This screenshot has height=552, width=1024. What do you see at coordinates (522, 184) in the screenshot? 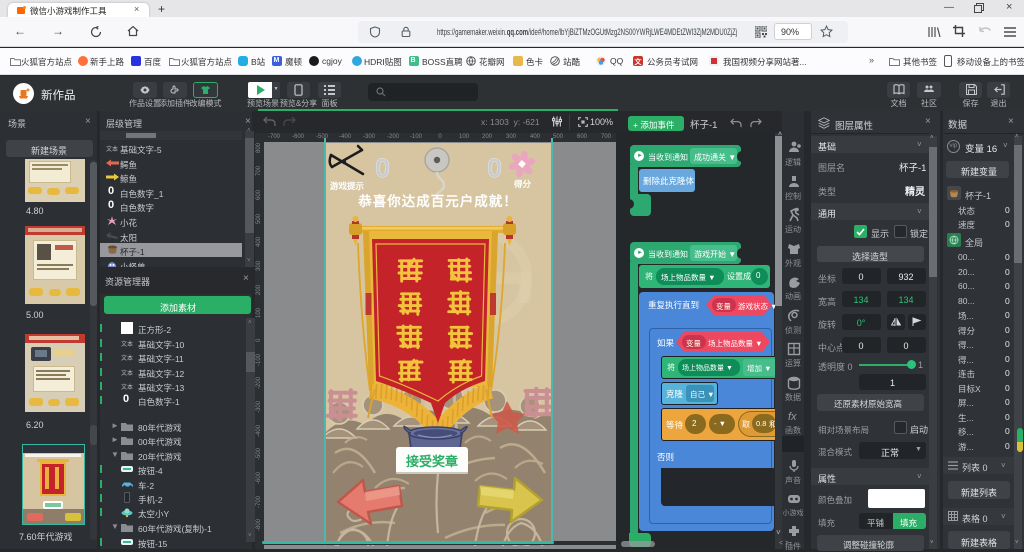
I see `svg-text: 得分` at bounding box center [522, 184].